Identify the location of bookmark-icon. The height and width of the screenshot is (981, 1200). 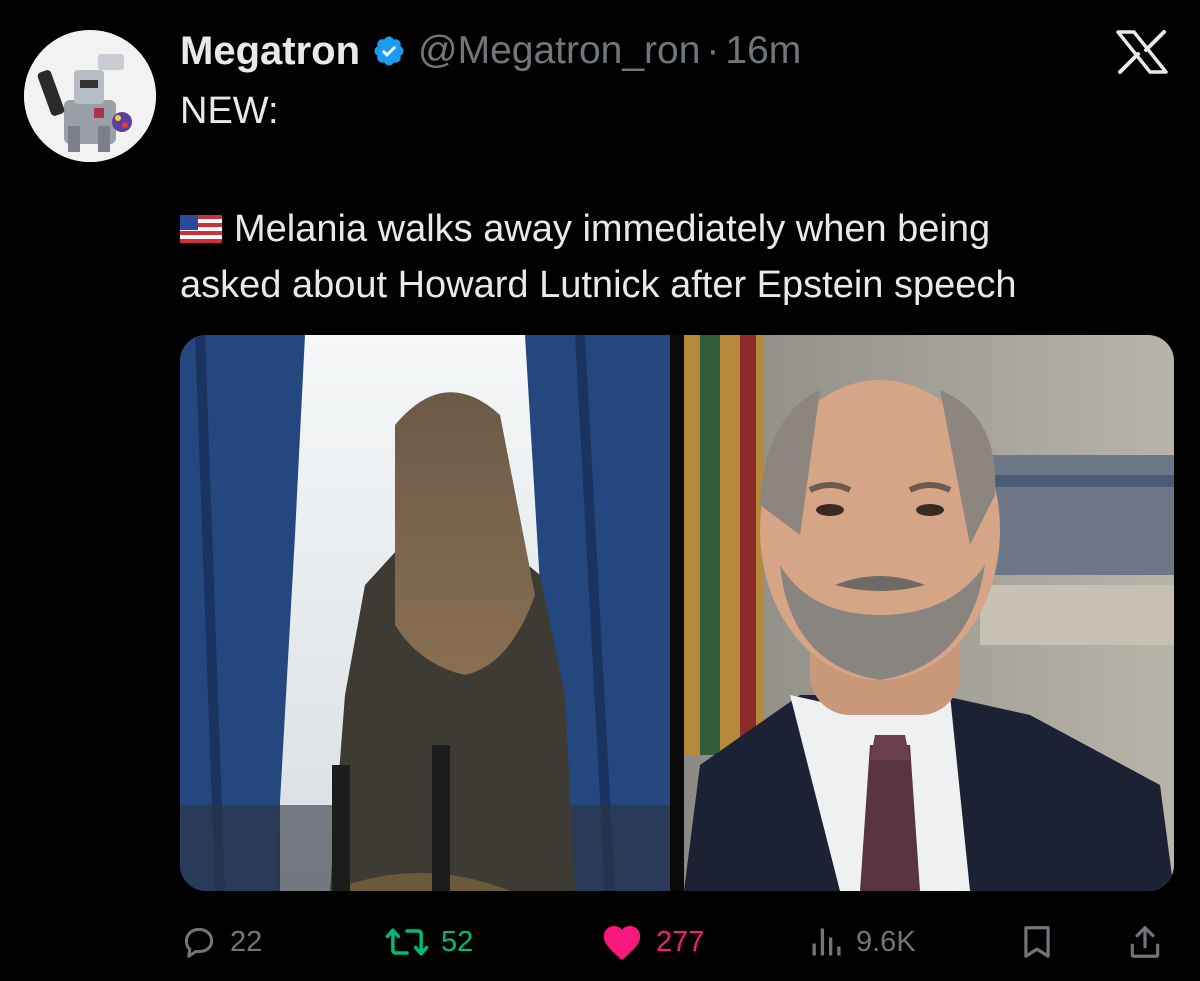
(1037, 942).